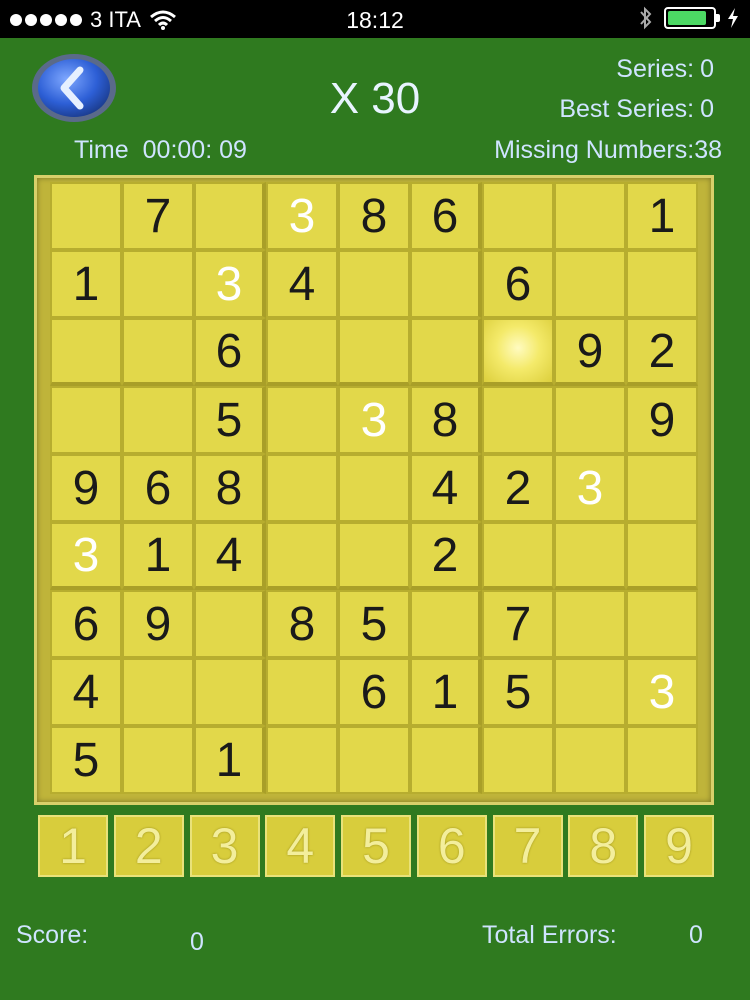  I want to click on status-right, so click(689, 18).